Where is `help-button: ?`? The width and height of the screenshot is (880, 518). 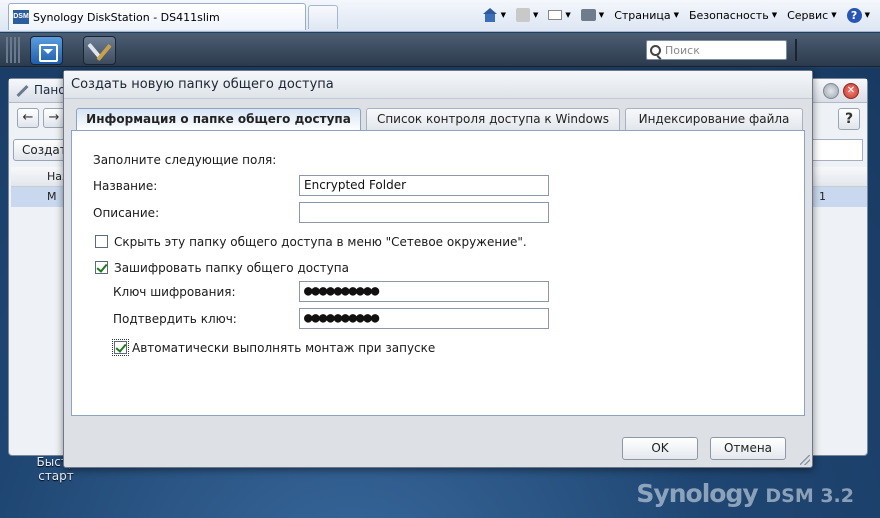 help-button: ? is located at coordinates (849, 119).